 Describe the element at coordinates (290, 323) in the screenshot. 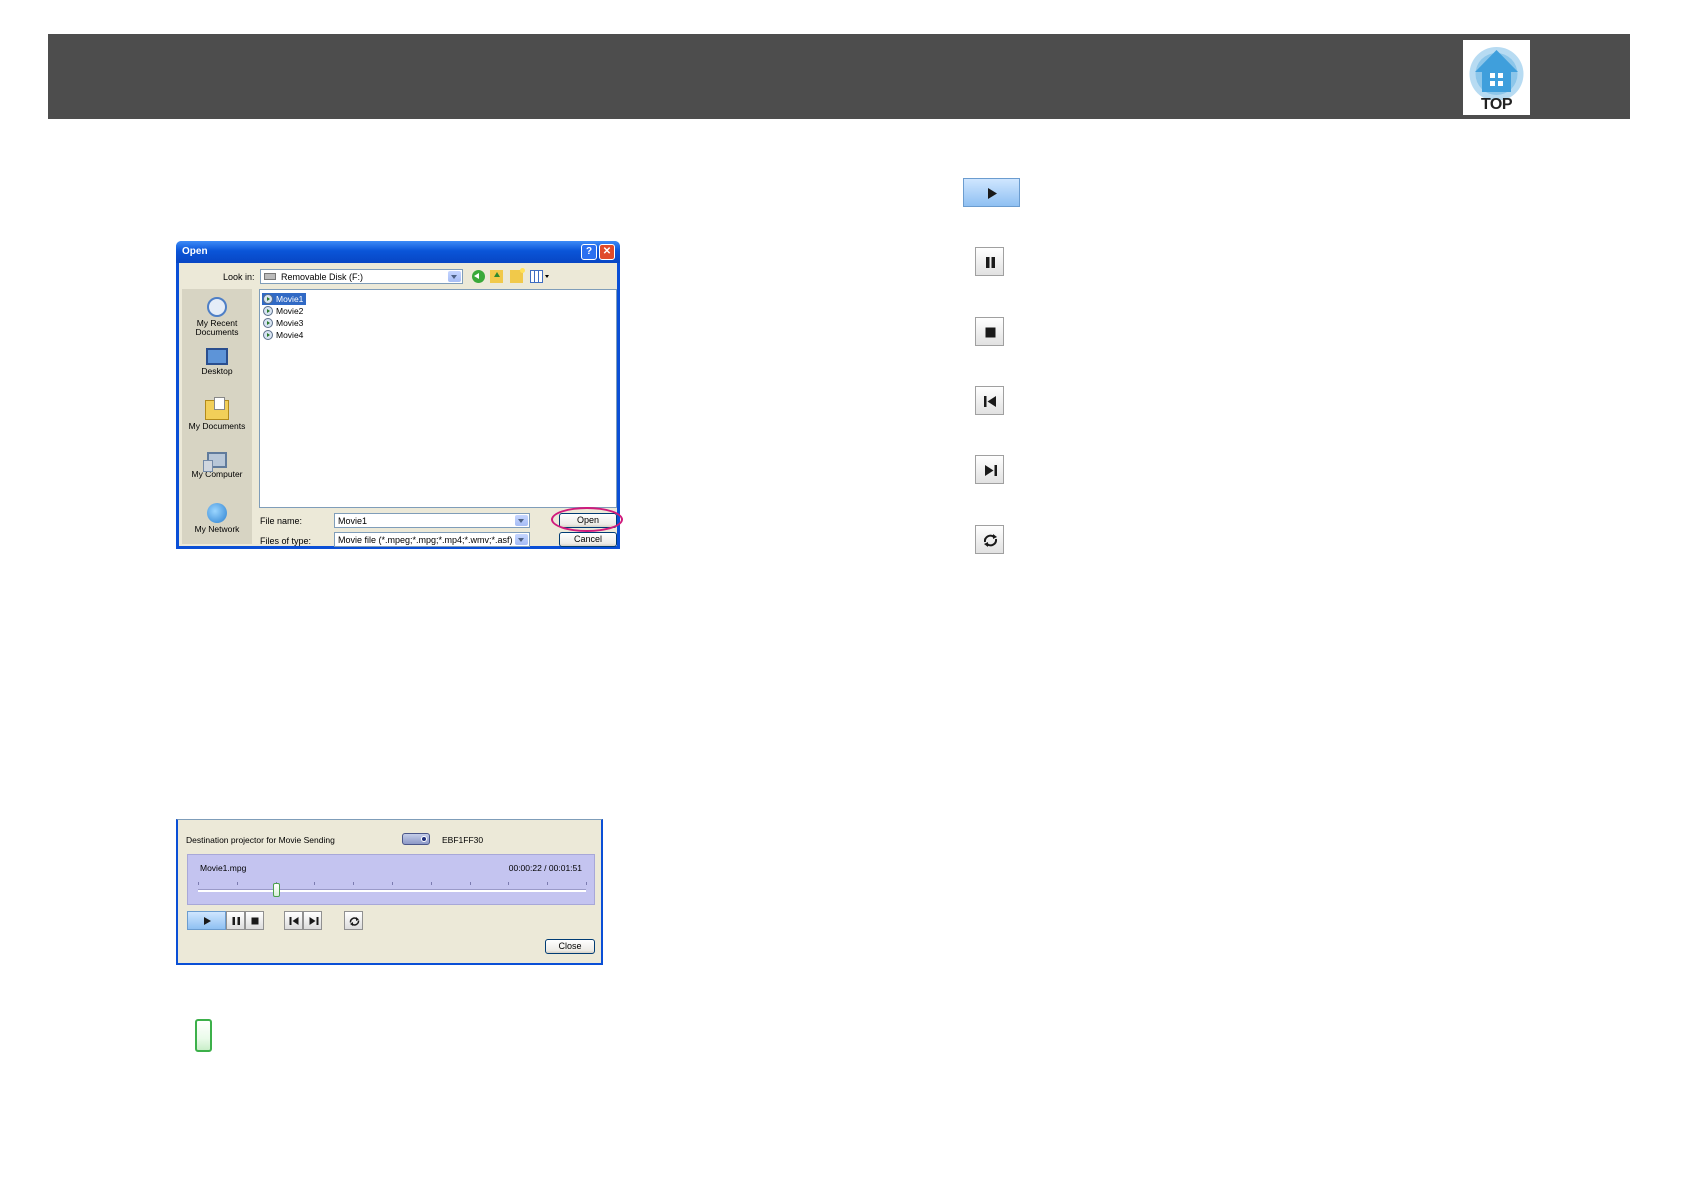

I see `file-item-label: Movie3` at that location.